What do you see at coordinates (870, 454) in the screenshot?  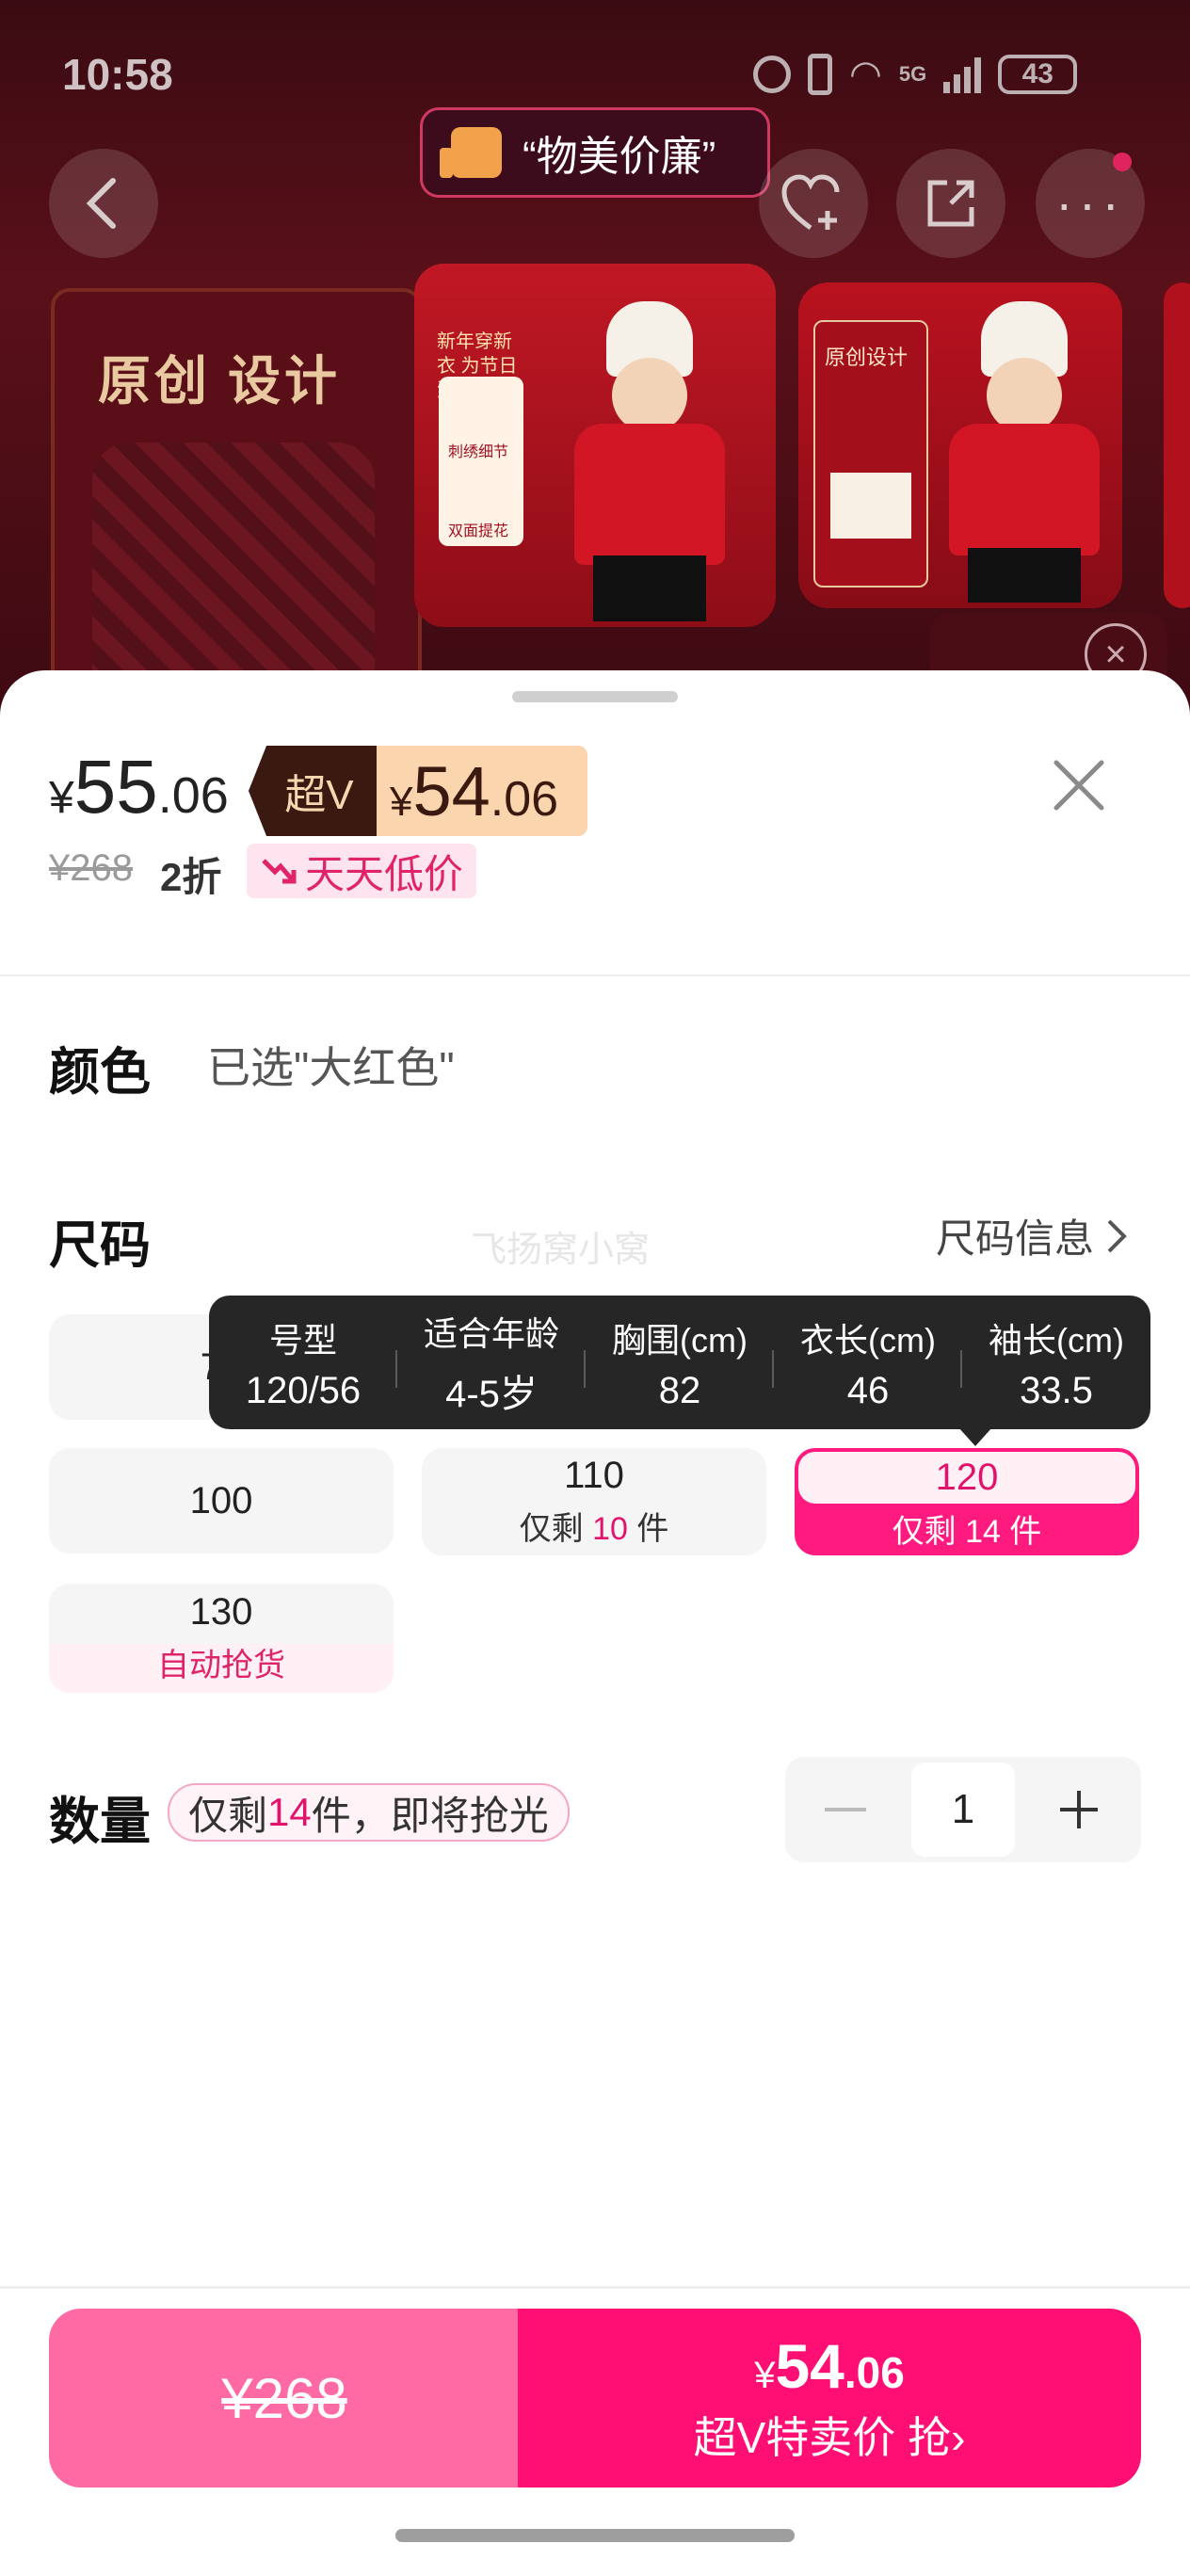 I see `certificate-card: 原创设计` at bounding box center [870, 454].